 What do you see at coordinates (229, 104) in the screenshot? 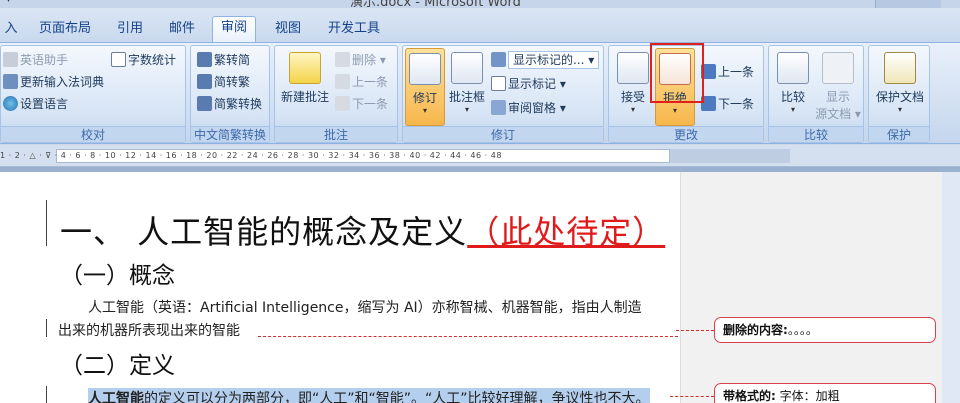
I see `chinese-convert-button: 简繁转换` at bounding box center [229, 104].